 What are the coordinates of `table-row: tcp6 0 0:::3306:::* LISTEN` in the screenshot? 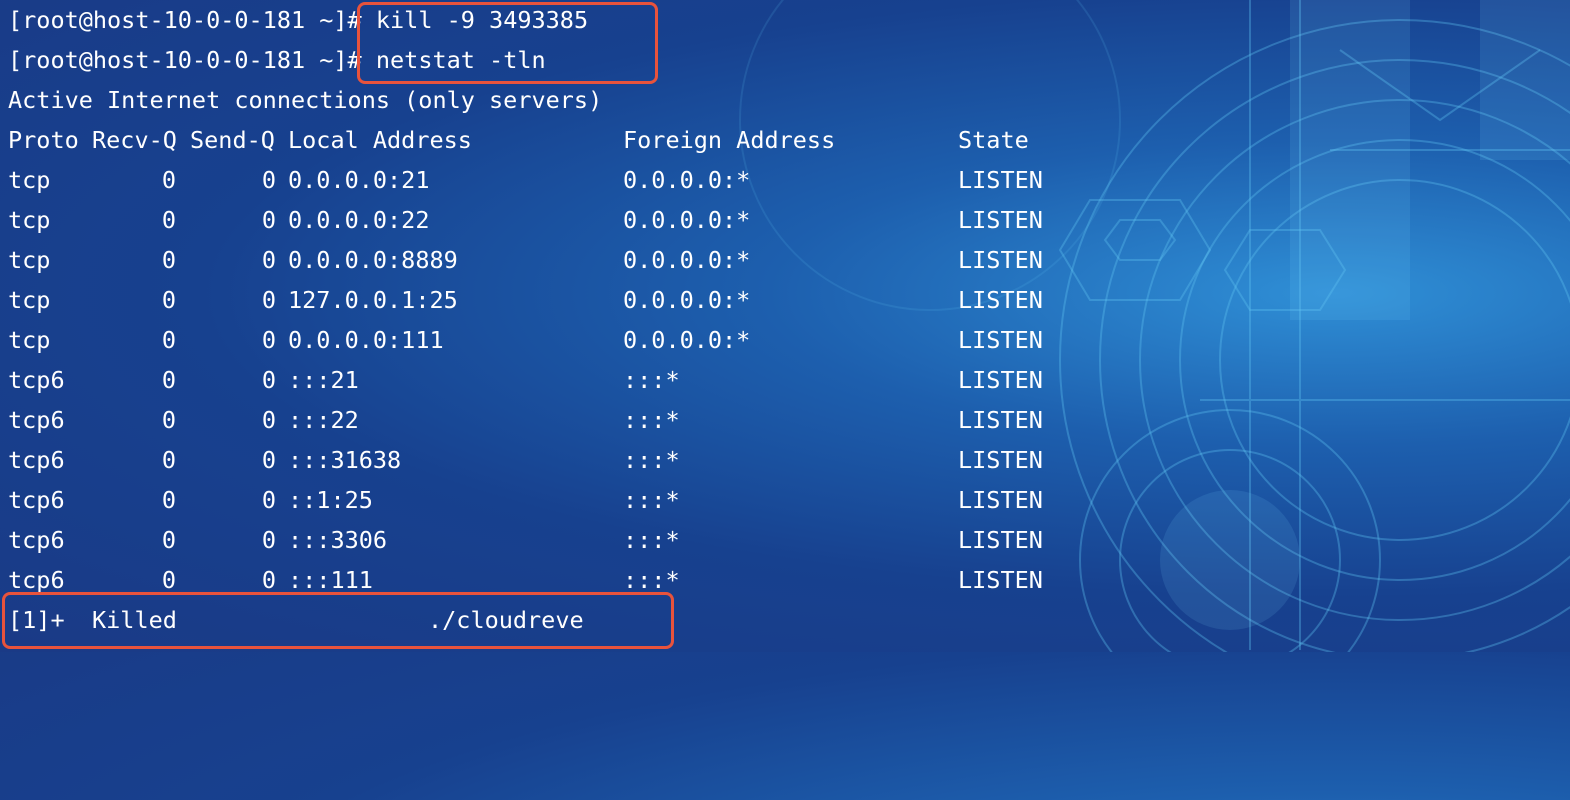 It's located at (558, 540).